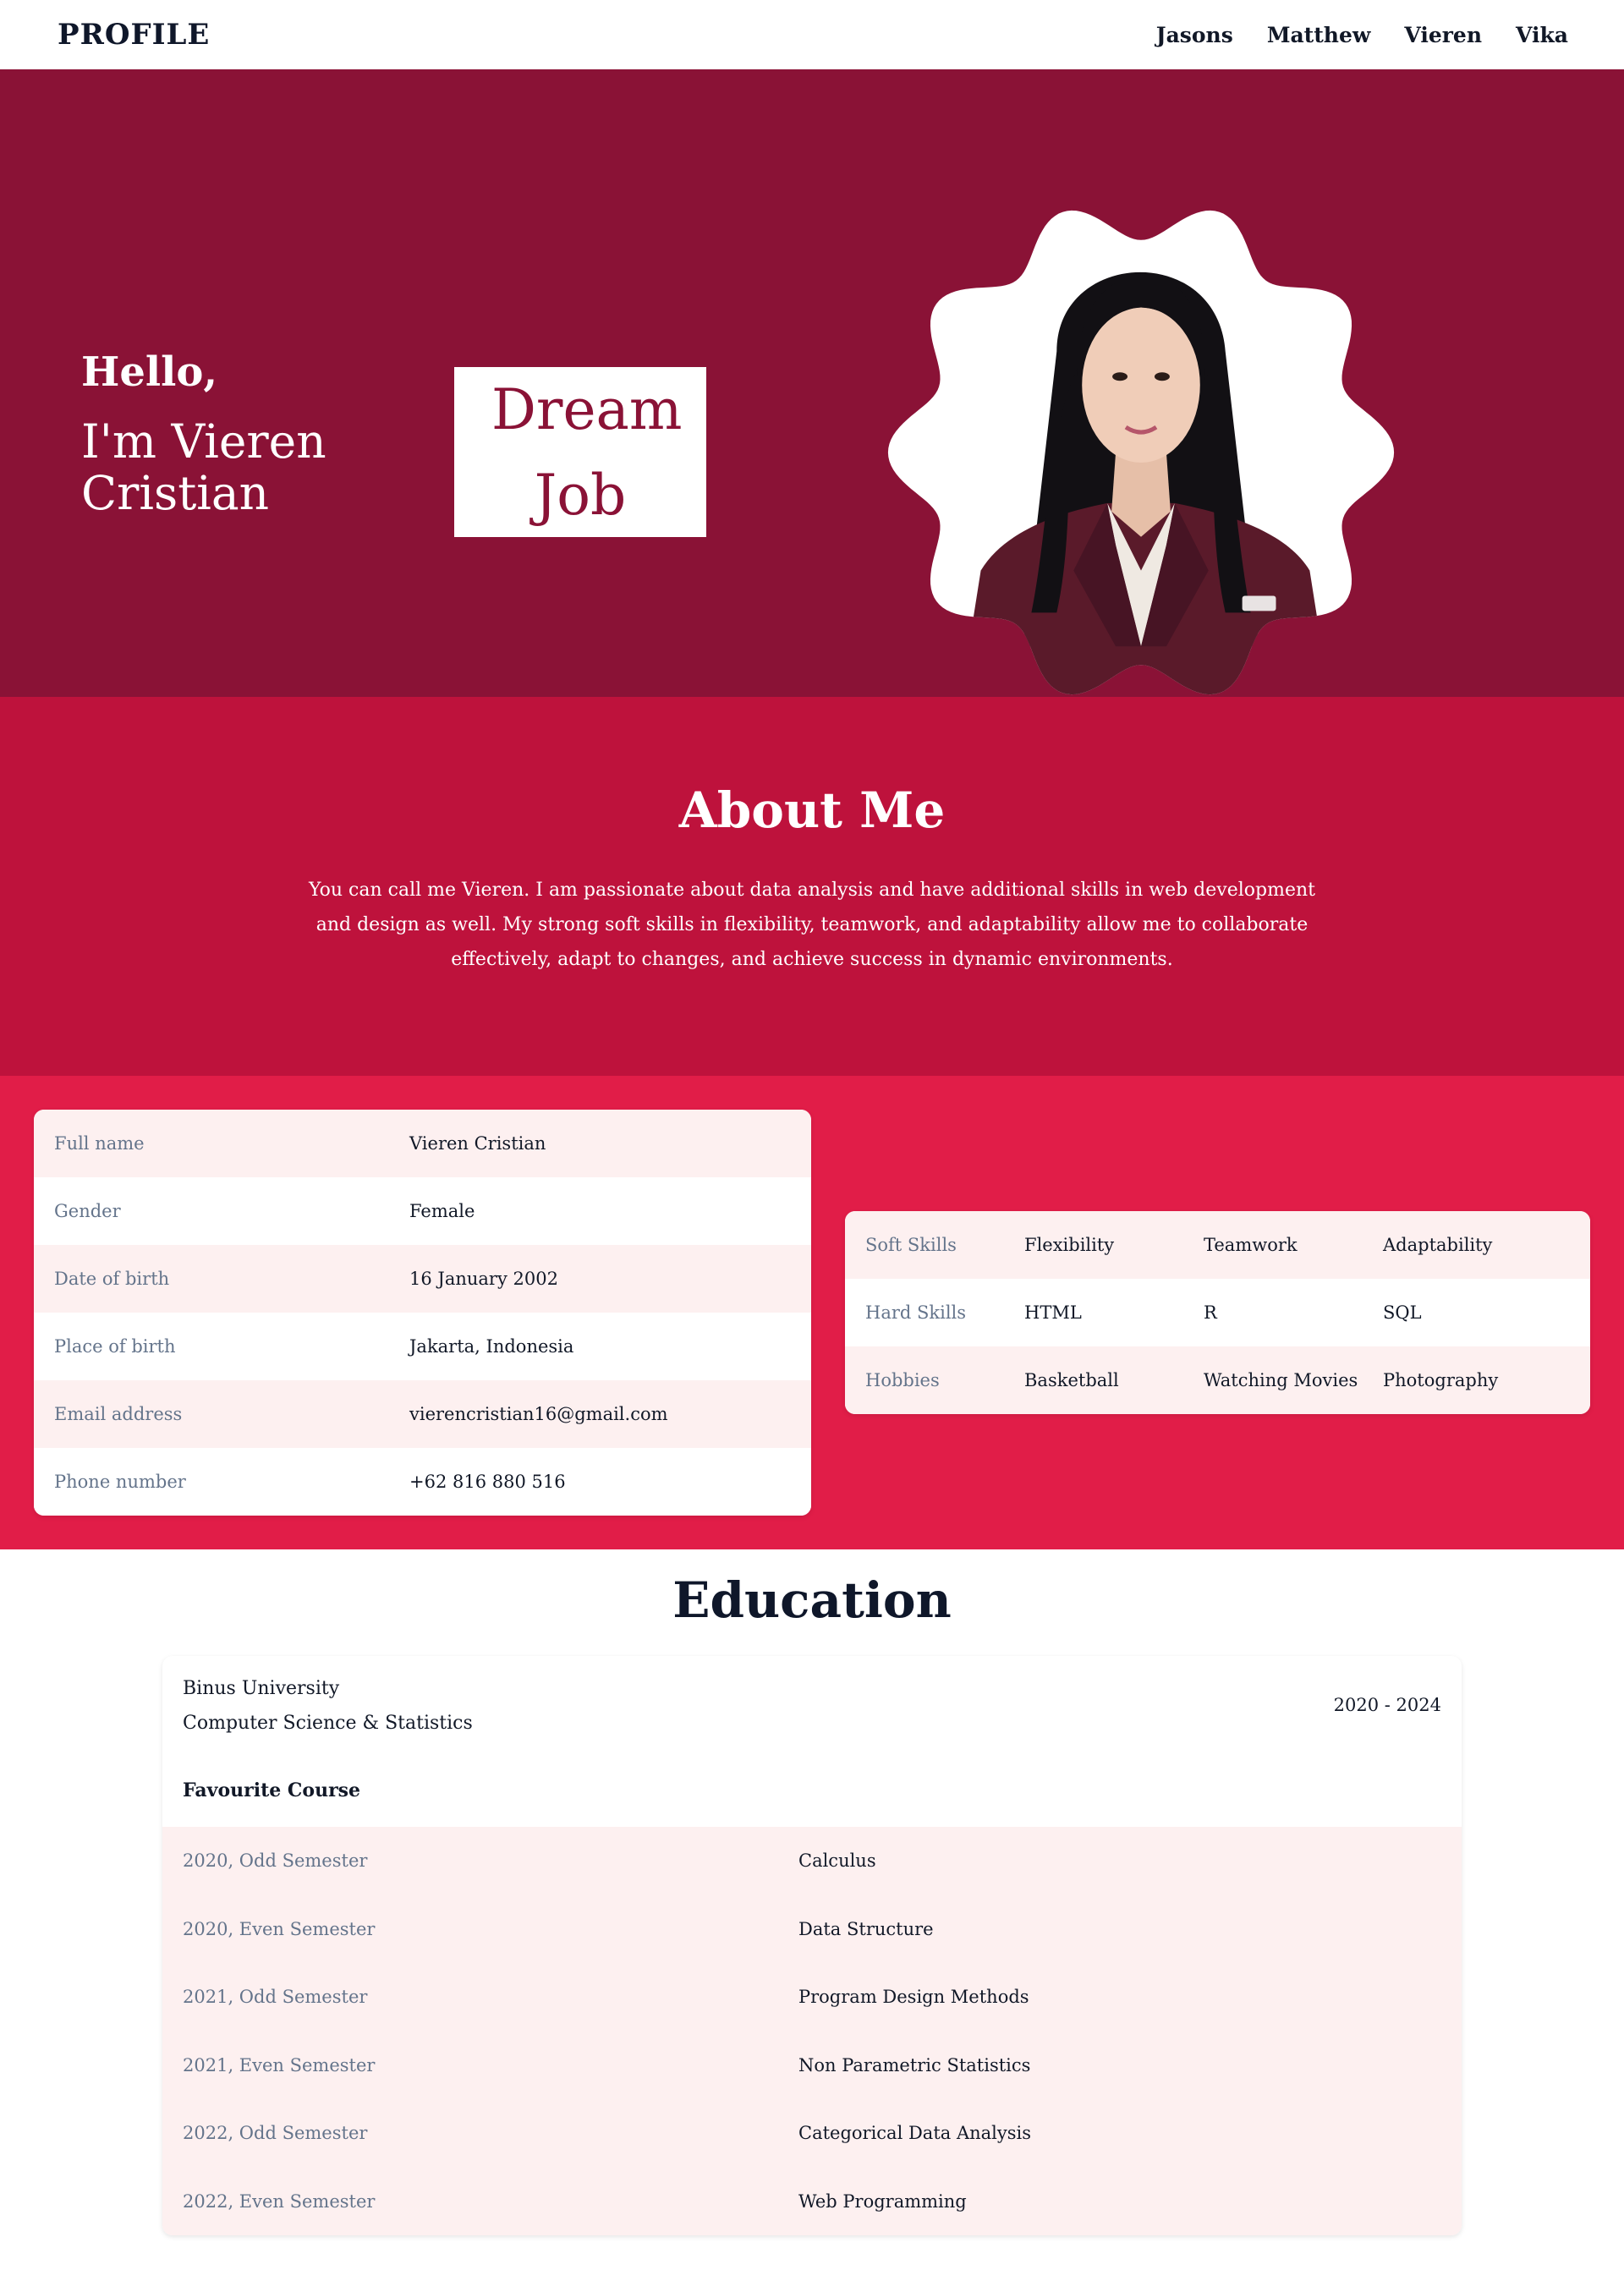 Image resolution: width=1624 pixels, height=2270 pixels. What do you see at coordinates (1443, 35) in the screenshot?
I see `nav-link-vieren: Vieren` at bounding box center [1443, 35].